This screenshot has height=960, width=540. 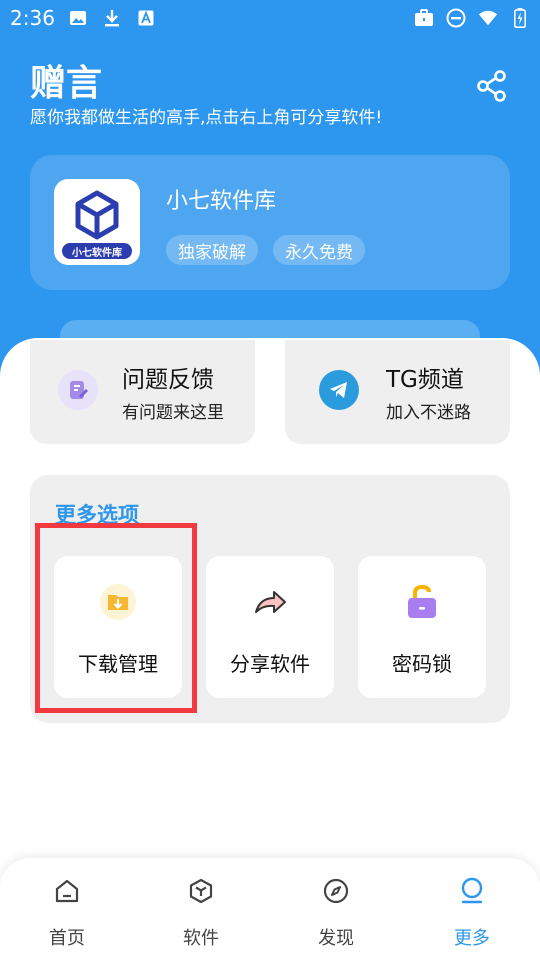 I want to click on feedback-title: 问题反馈, so click(x=168, y=380).